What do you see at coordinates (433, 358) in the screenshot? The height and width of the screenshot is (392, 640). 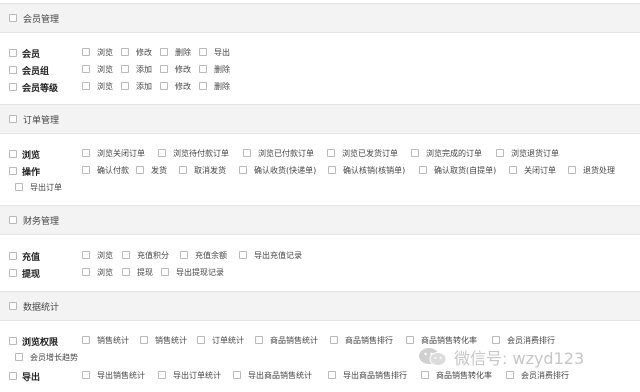 I see `wechat-logo-icon` at bounding box center [433, 358].